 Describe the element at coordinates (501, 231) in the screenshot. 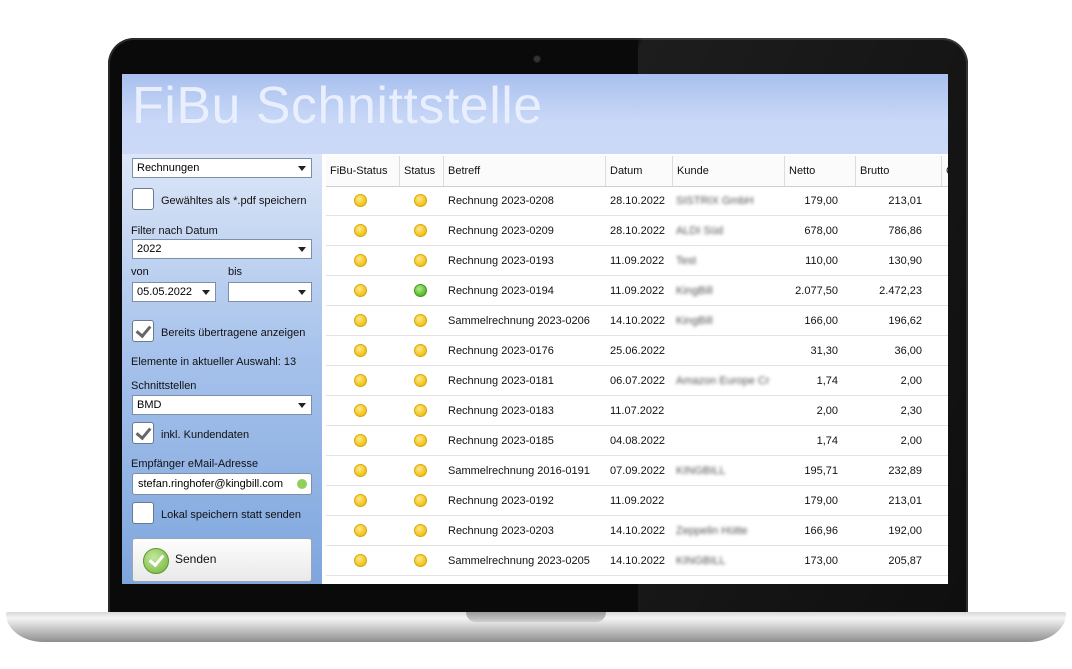

I see `cell-betreff: Rechnung 2023-0209` at that location.